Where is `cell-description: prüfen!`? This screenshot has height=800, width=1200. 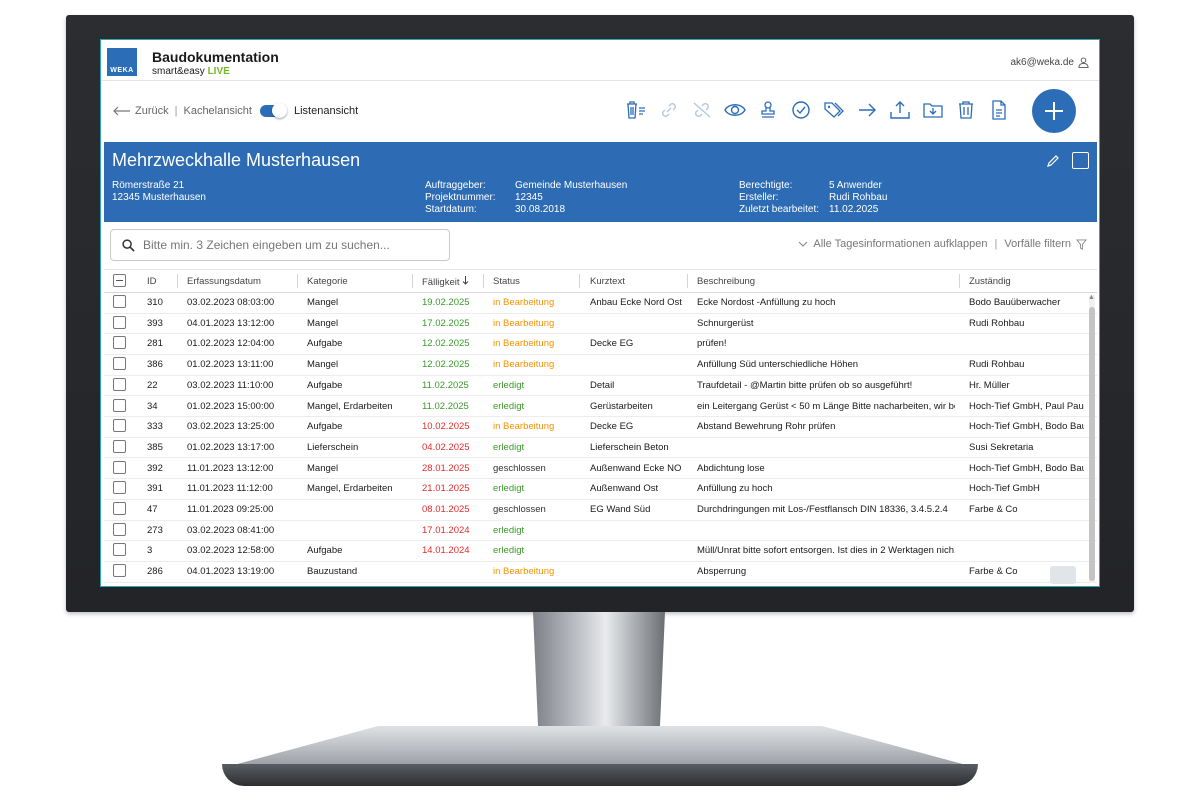 cell-description: prüfen! is located at coordinates (712, 344).